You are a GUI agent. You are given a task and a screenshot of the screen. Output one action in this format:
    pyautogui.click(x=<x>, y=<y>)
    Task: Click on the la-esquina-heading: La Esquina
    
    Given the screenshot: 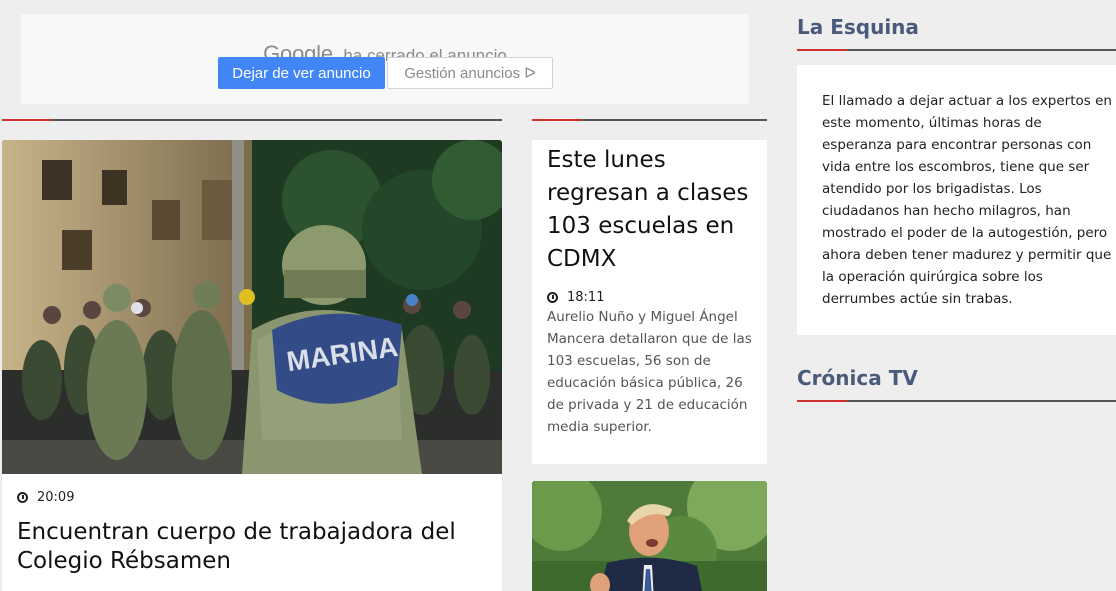 What is the action you would take?
    pyautogui.click(x=858, y=27)
    